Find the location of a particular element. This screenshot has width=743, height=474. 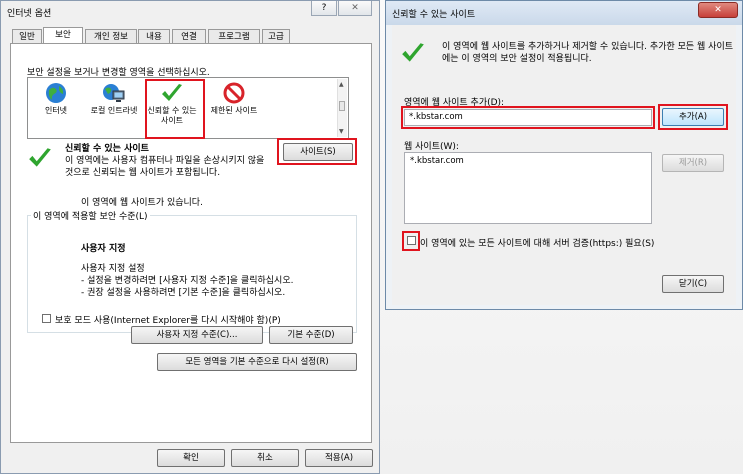

custom-level-title: 사용자 지정 is located at coordinates (103, 249).